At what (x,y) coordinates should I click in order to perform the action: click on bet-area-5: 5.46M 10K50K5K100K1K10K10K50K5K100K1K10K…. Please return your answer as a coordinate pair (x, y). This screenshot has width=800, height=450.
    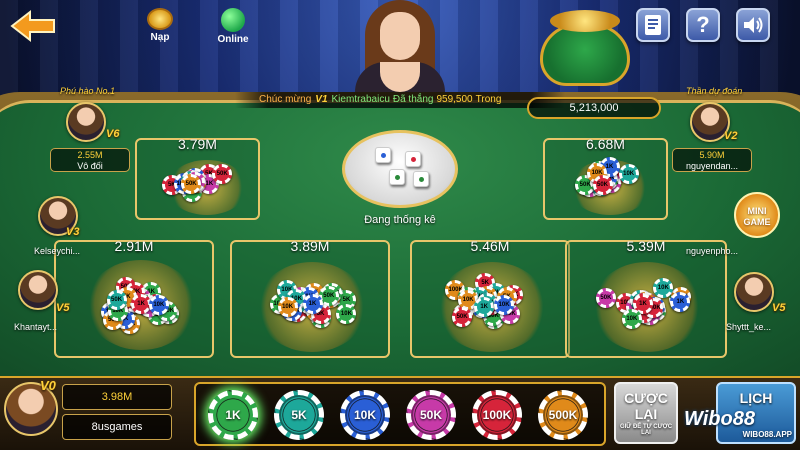
    Looking at the image, I should click on (490, 298).